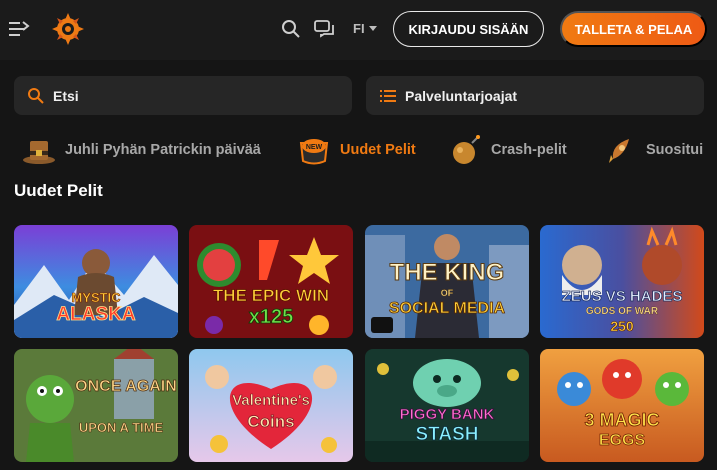  What do you see at coordinates (126, 386) in the screenshot?
I see `game-title-line: ONCE AGAIN` at bounding box center [126, 386].